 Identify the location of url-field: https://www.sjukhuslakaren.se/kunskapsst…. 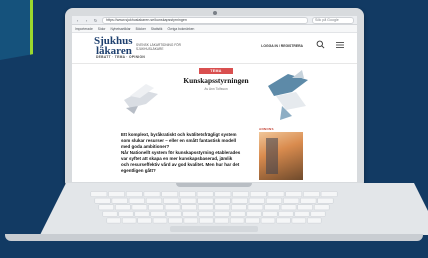
(205, 20).